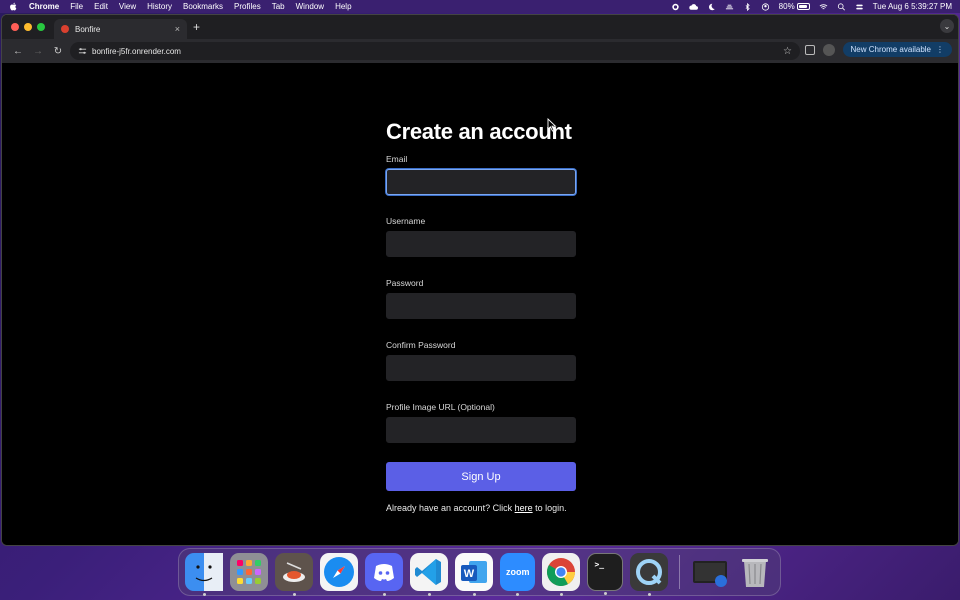  What do you see at coordinates (12, 6) in the screenshot?
I see `apple-menu-icon` at bounding box center [12, 6].